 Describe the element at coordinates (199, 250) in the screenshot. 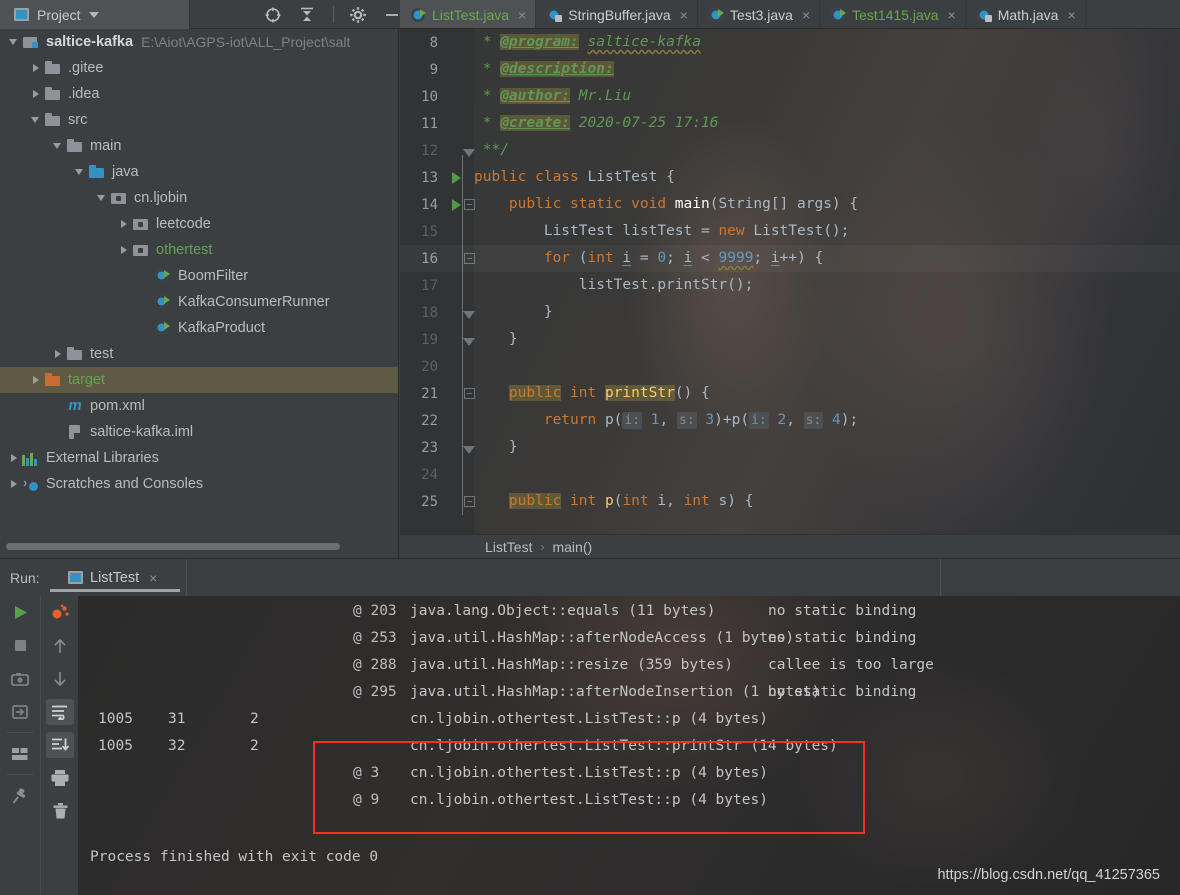

I see `tree-item-othertest: othertest` at that location.